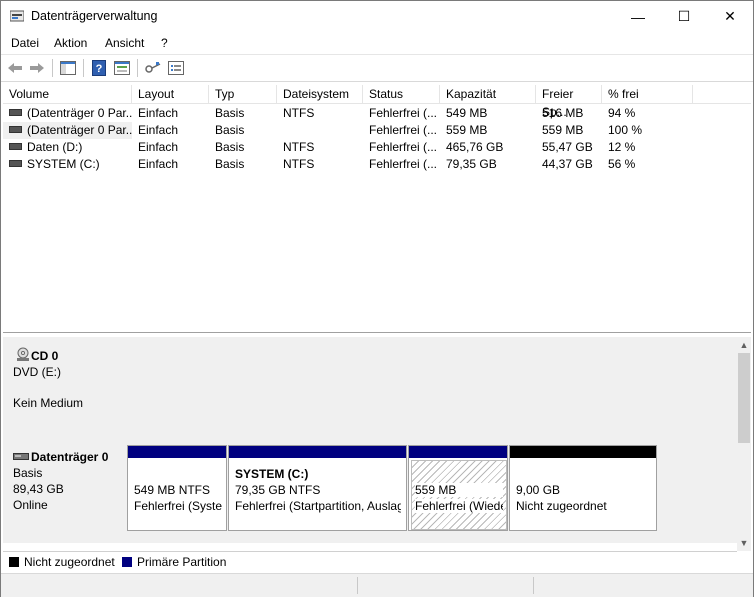 This screenshot has height=597, width=754. I want to click on percent-free-cell: 100 %, so click(625, 130).